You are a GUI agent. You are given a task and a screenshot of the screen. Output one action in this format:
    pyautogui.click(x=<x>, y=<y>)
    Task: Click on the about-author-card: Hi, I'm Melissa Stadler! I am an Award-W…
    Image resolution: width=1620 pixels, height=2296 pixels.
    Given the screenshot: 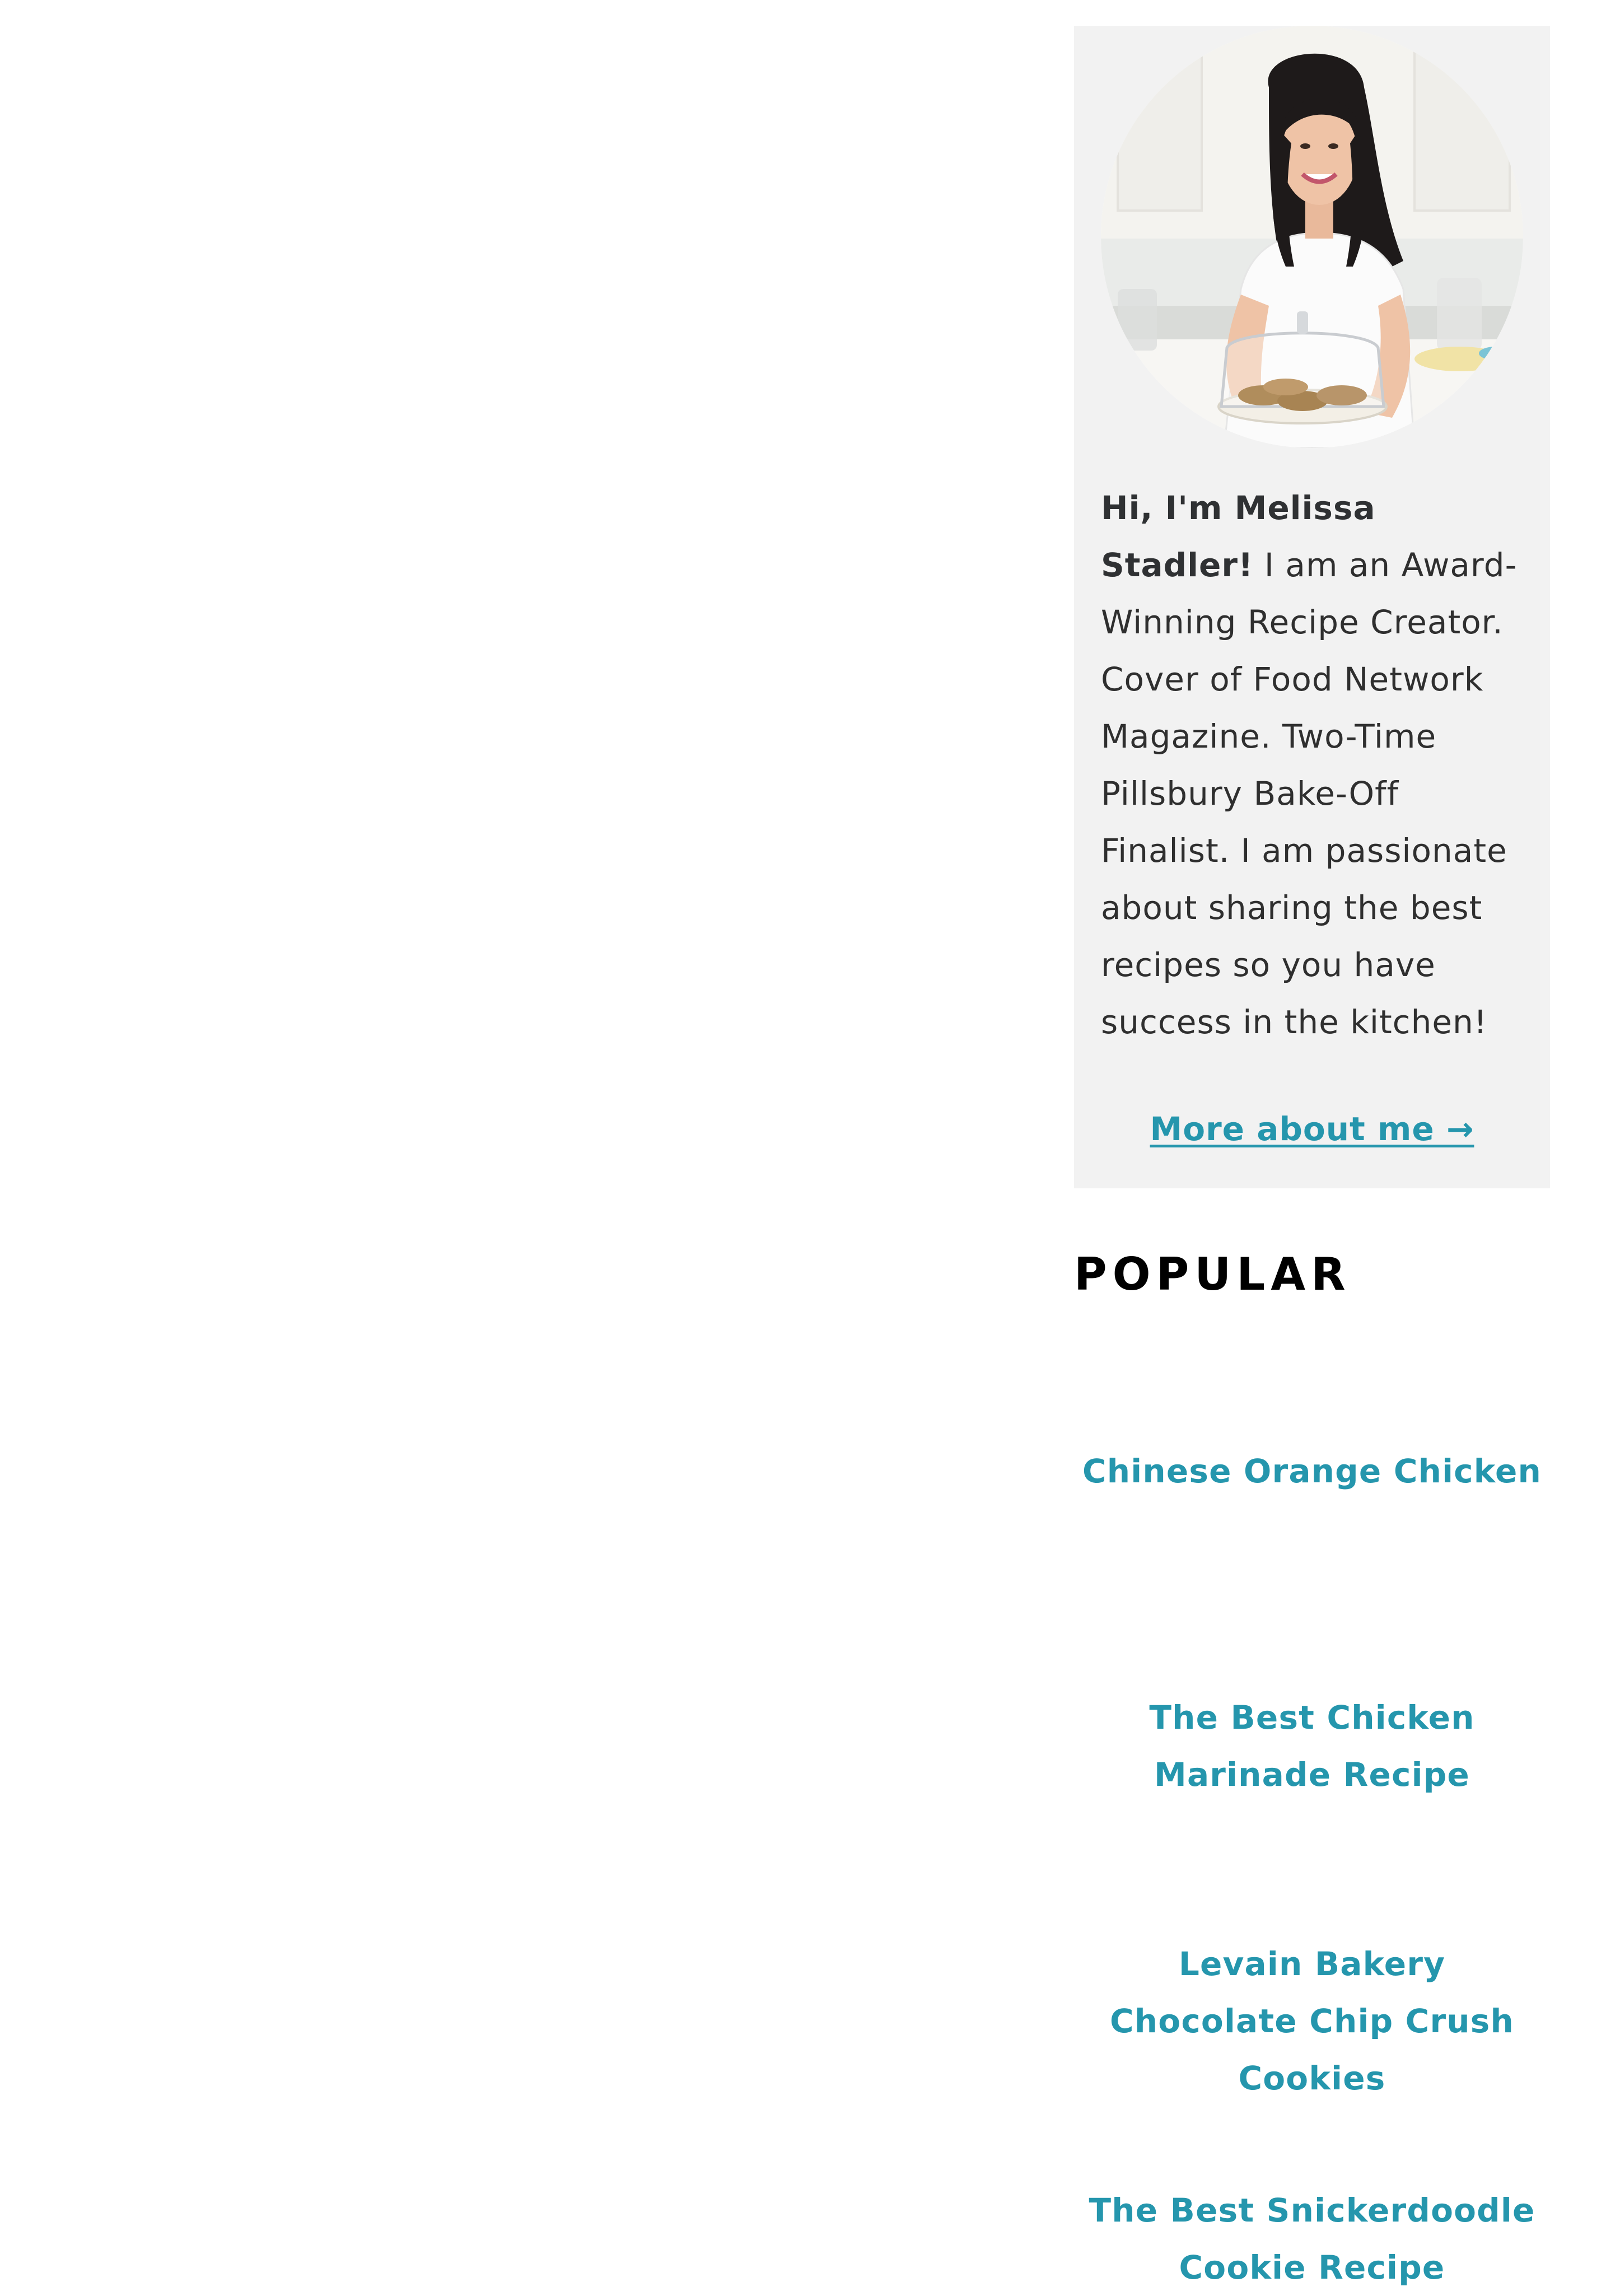 What is the action you would take?
    pyautogui.click(x=1312, y=607)
    